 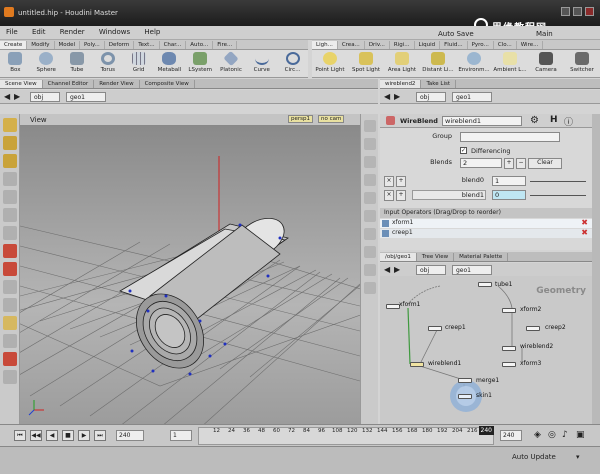 I want to click on differencing-checkbox: ✓, so click(x=463, y=150).